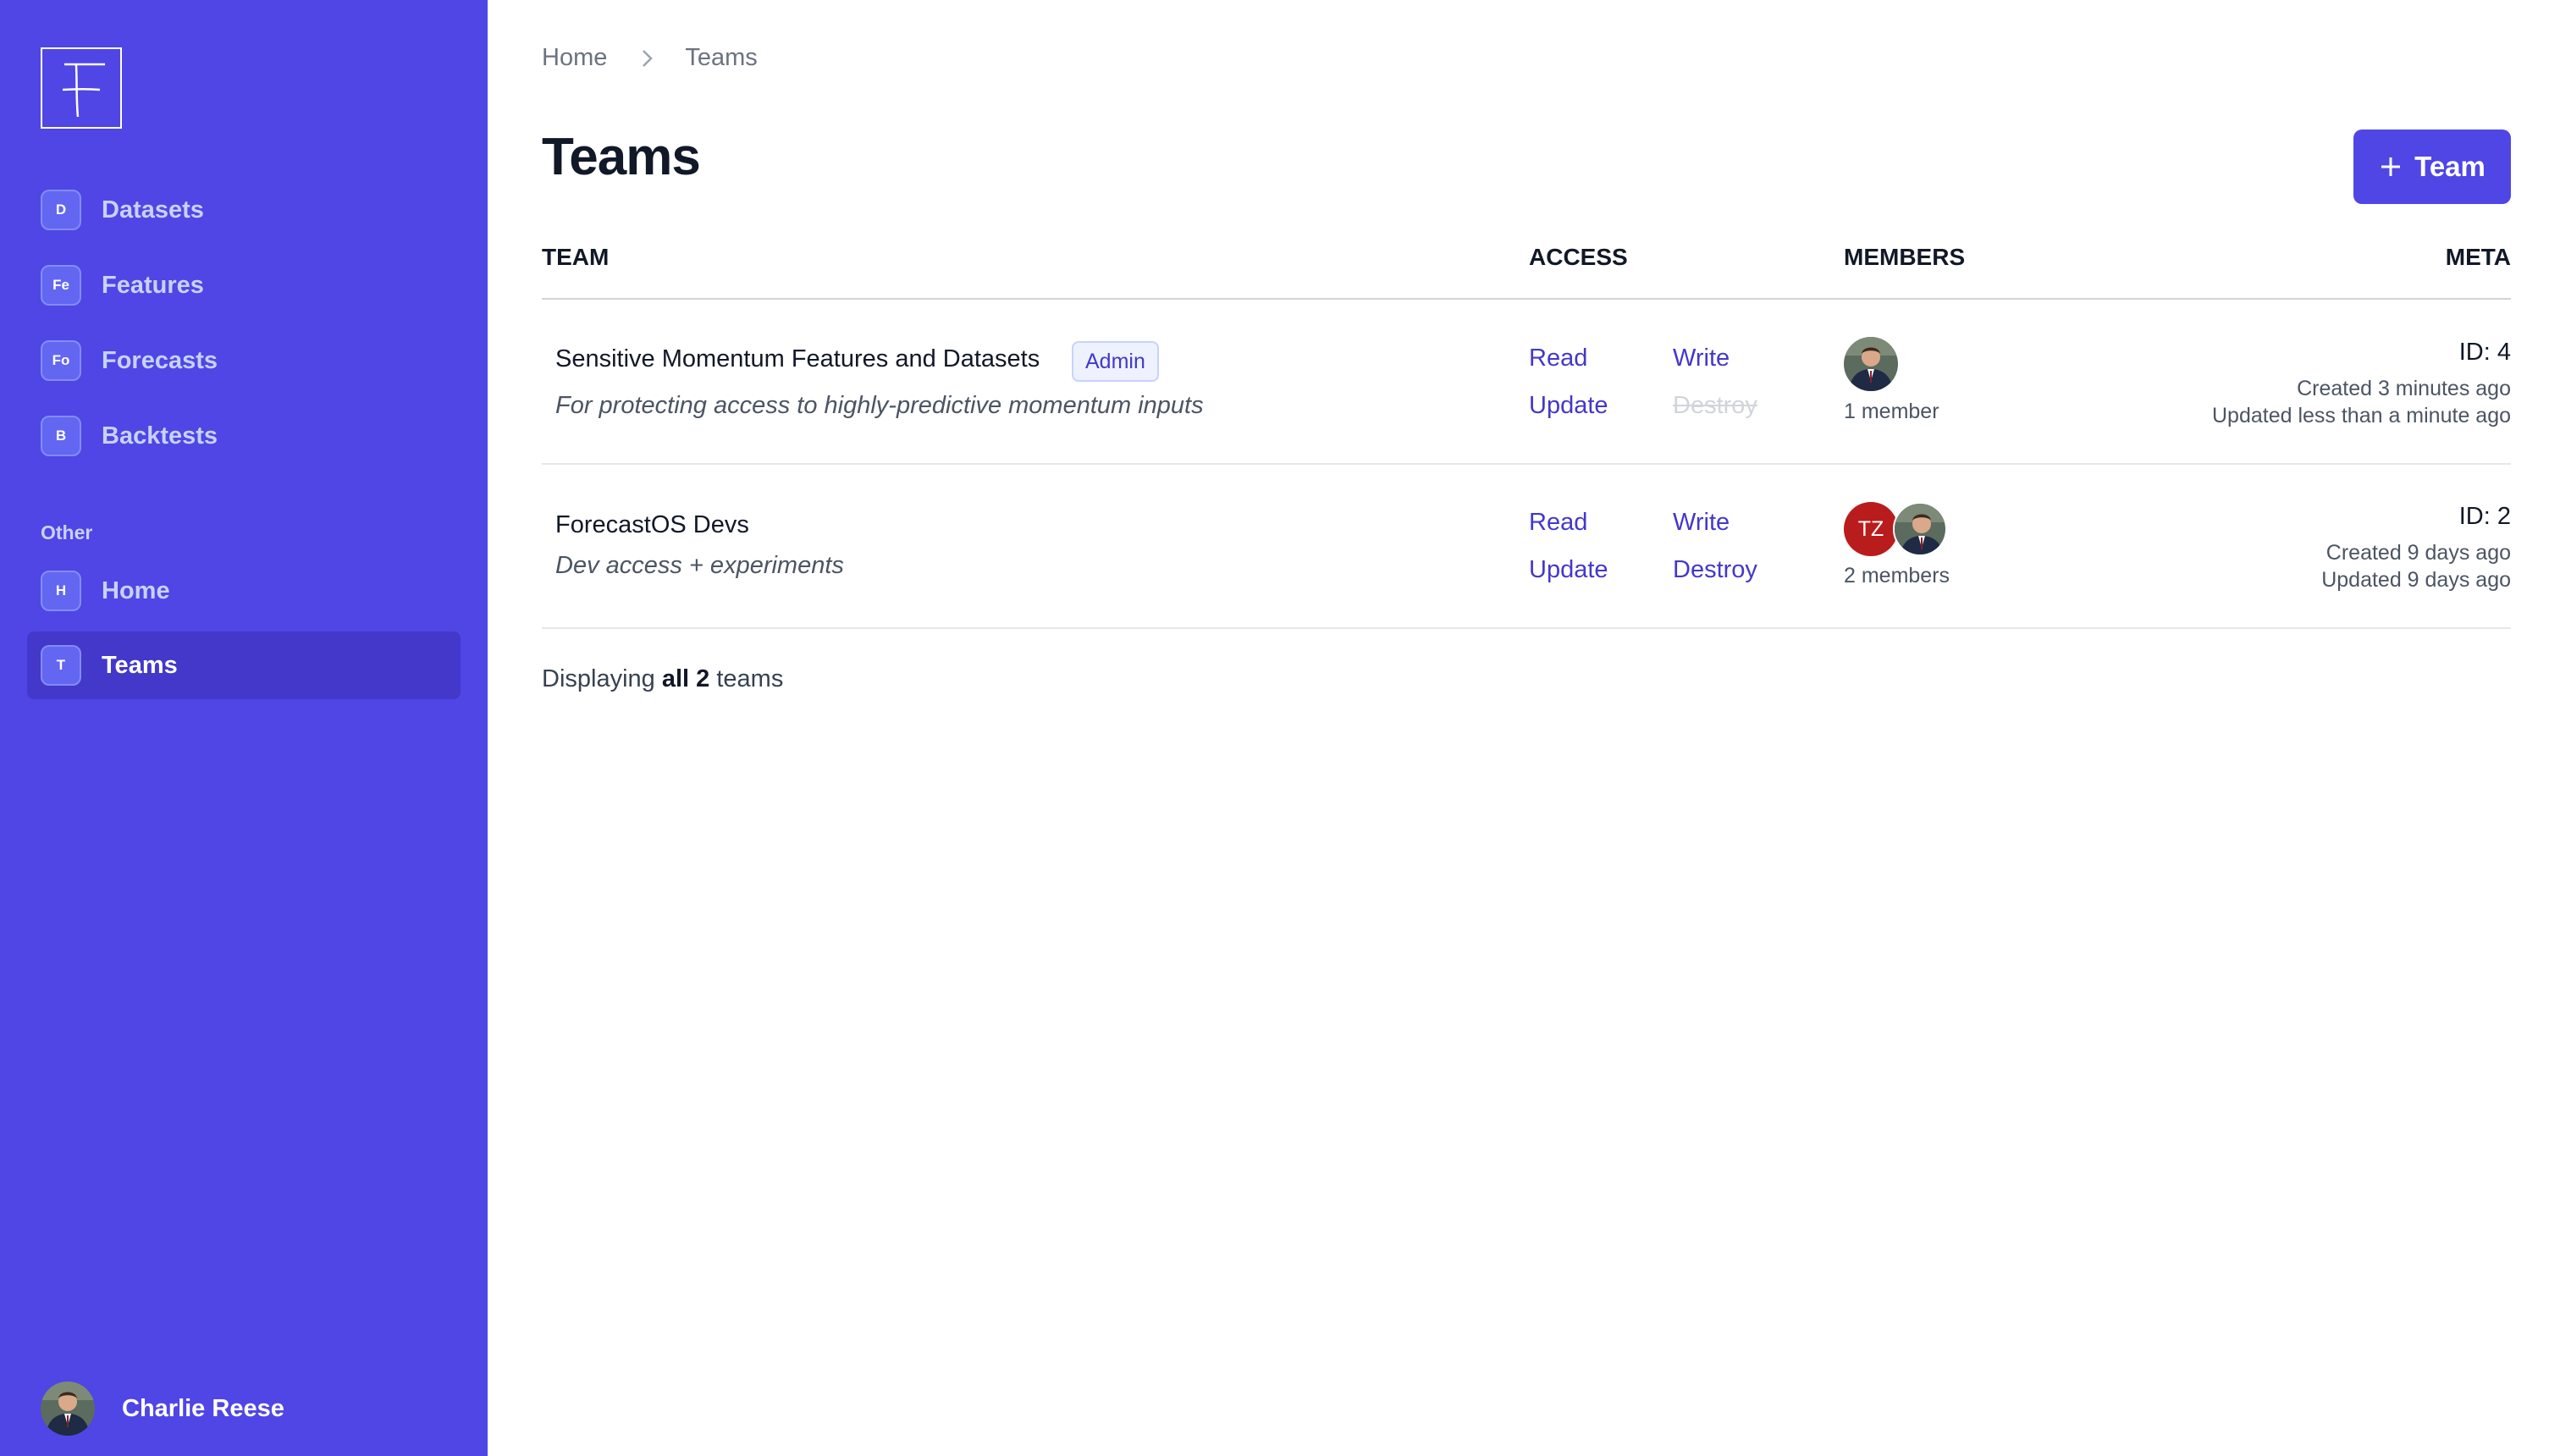  What do you see at coordinates (203, 1408) in the screenshot?
I see `user-name: Charlie Reese` at bounding box center [203, 1408].